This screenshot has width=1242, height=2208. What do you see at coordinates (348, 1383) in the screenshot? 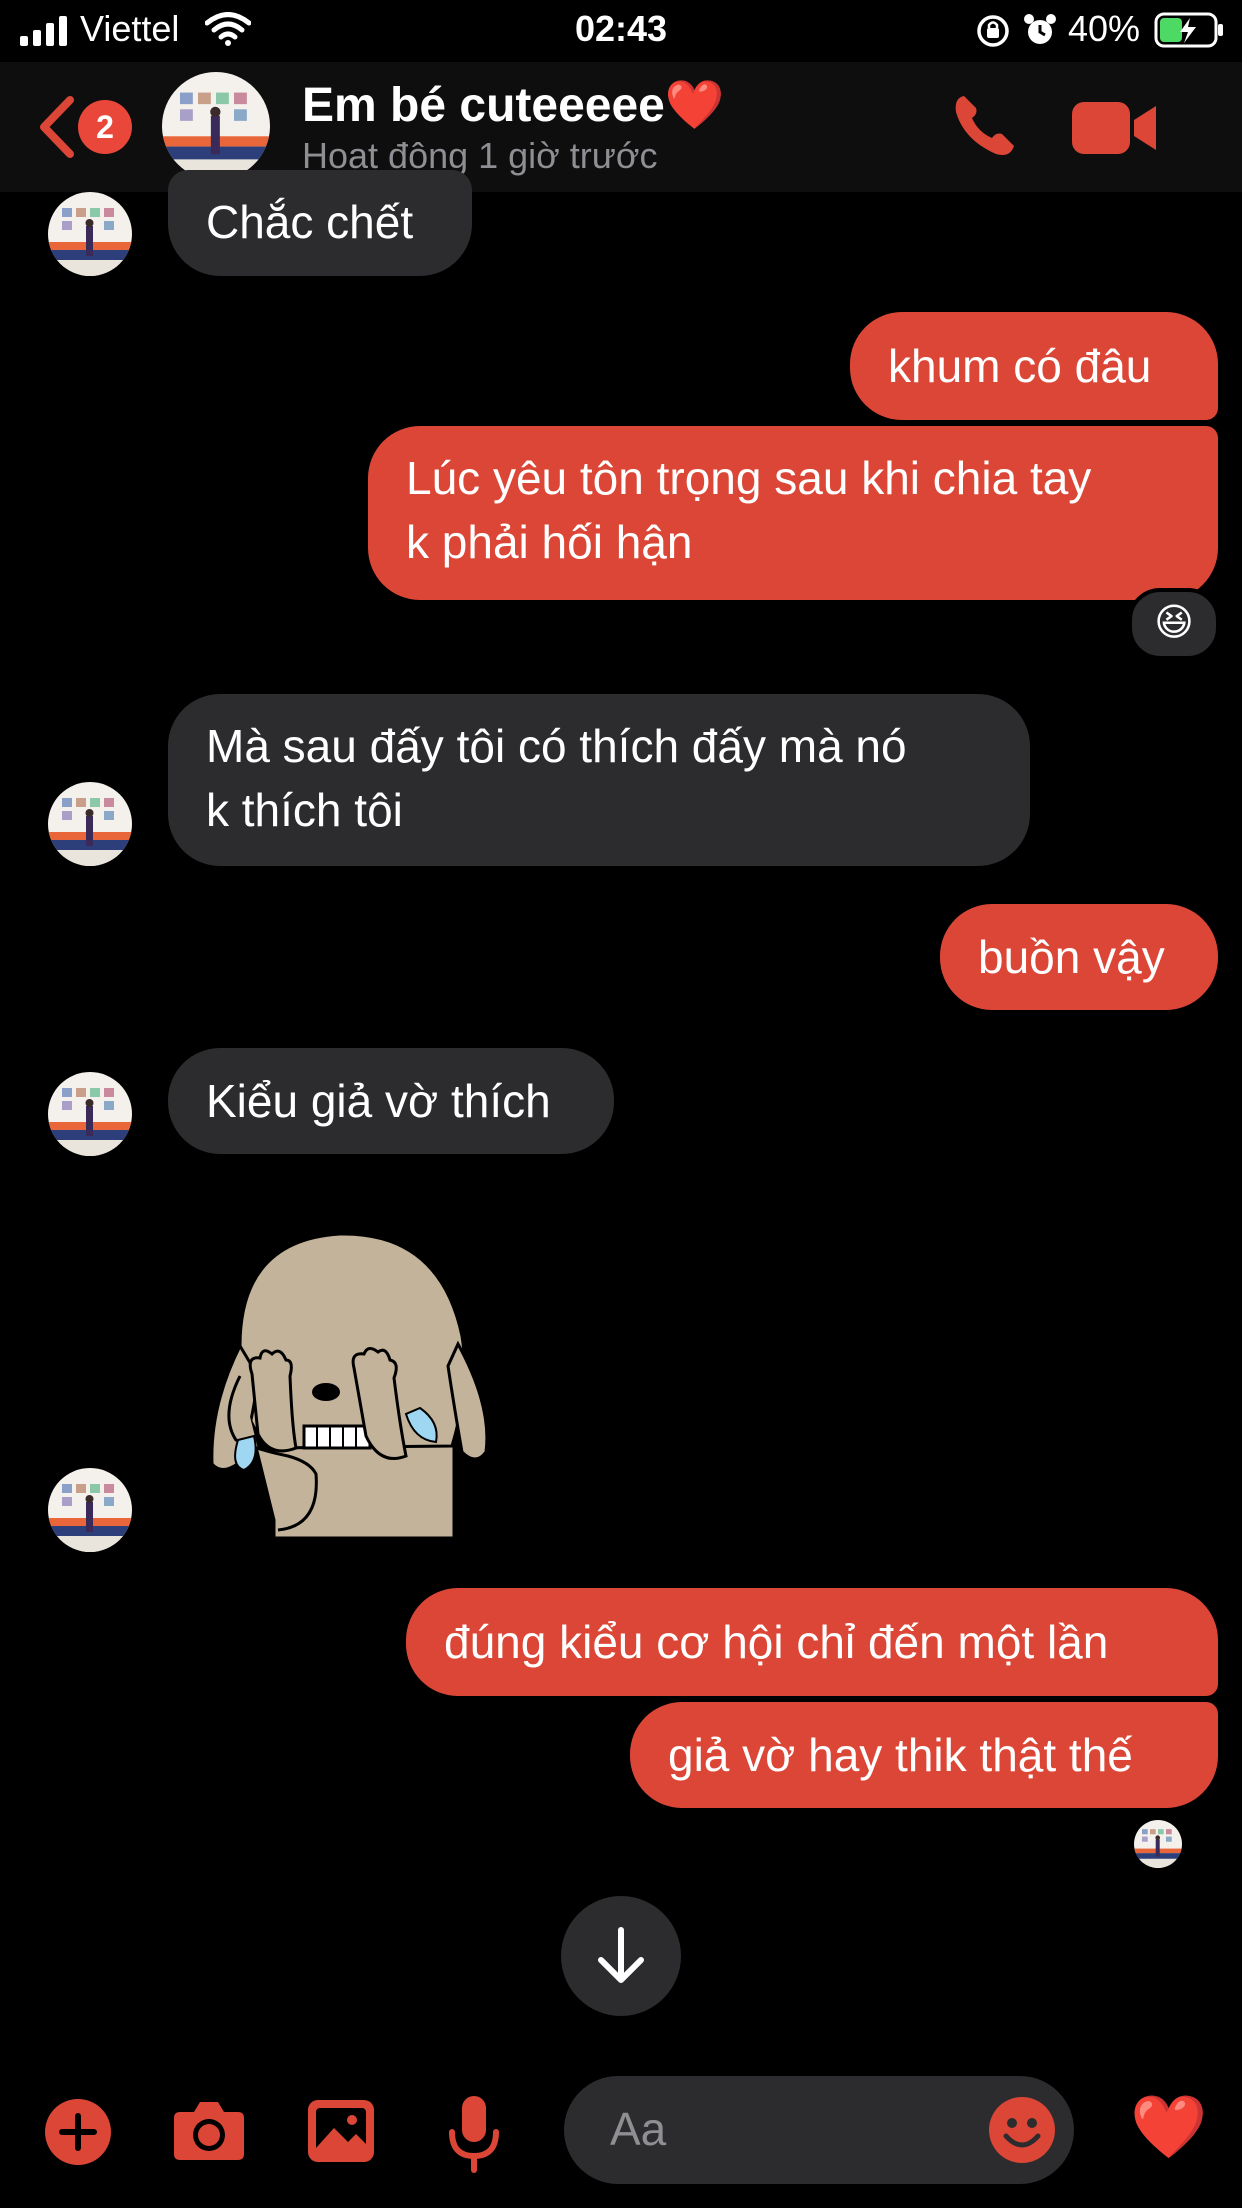
I see `crying-dog-sticker` at bounding box center [348, 1383].